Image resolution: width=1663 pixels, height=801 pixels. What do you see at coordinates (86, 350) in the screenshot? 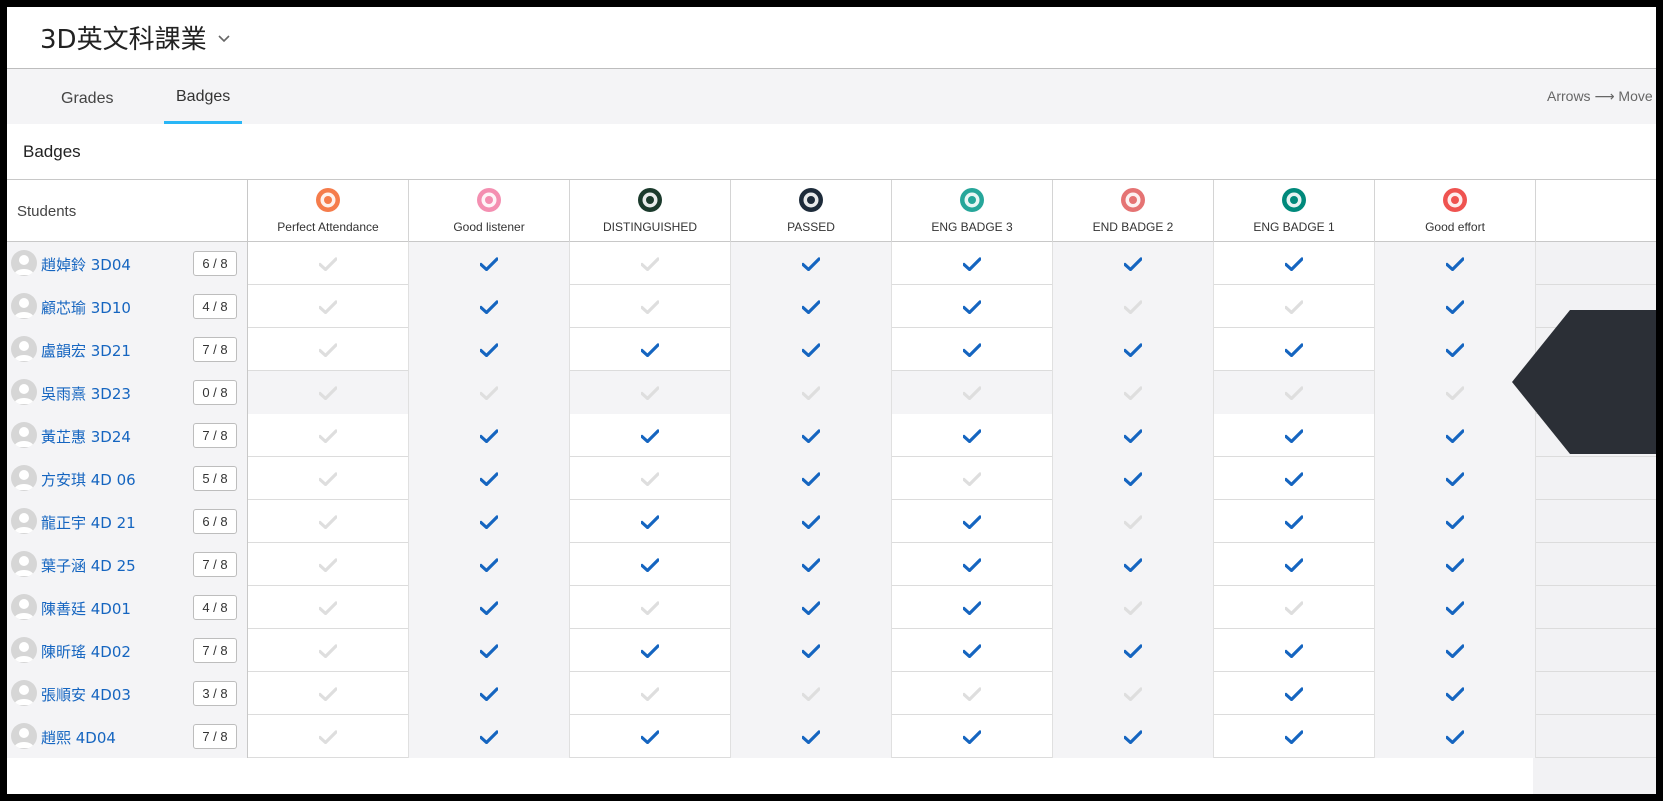
I see `student-name-link: 盧韻宏 3D21` at bounding box center [86, 350].